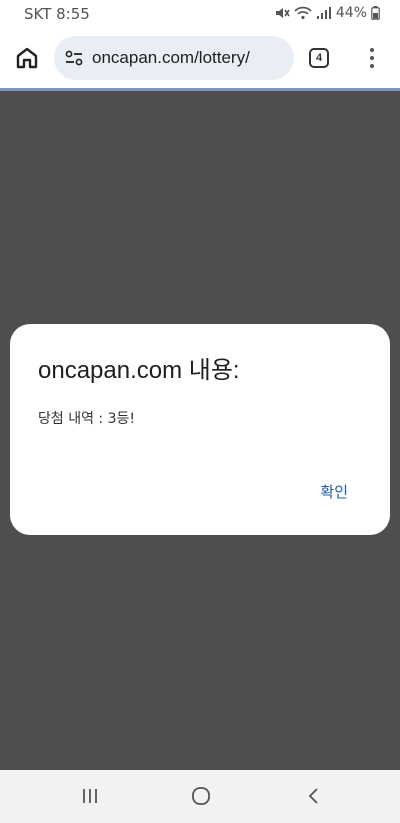  I want to click on dialog-message: 당첨 내역 : 3등!, so click(86, 419).